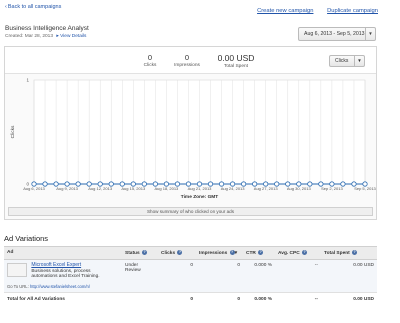 This screenshot has width=400, height=323. What do you see at coordinates (236, 58) in the screenshot?
I see `spent-value: 0.00 USD` at bounding box center [236, 58].